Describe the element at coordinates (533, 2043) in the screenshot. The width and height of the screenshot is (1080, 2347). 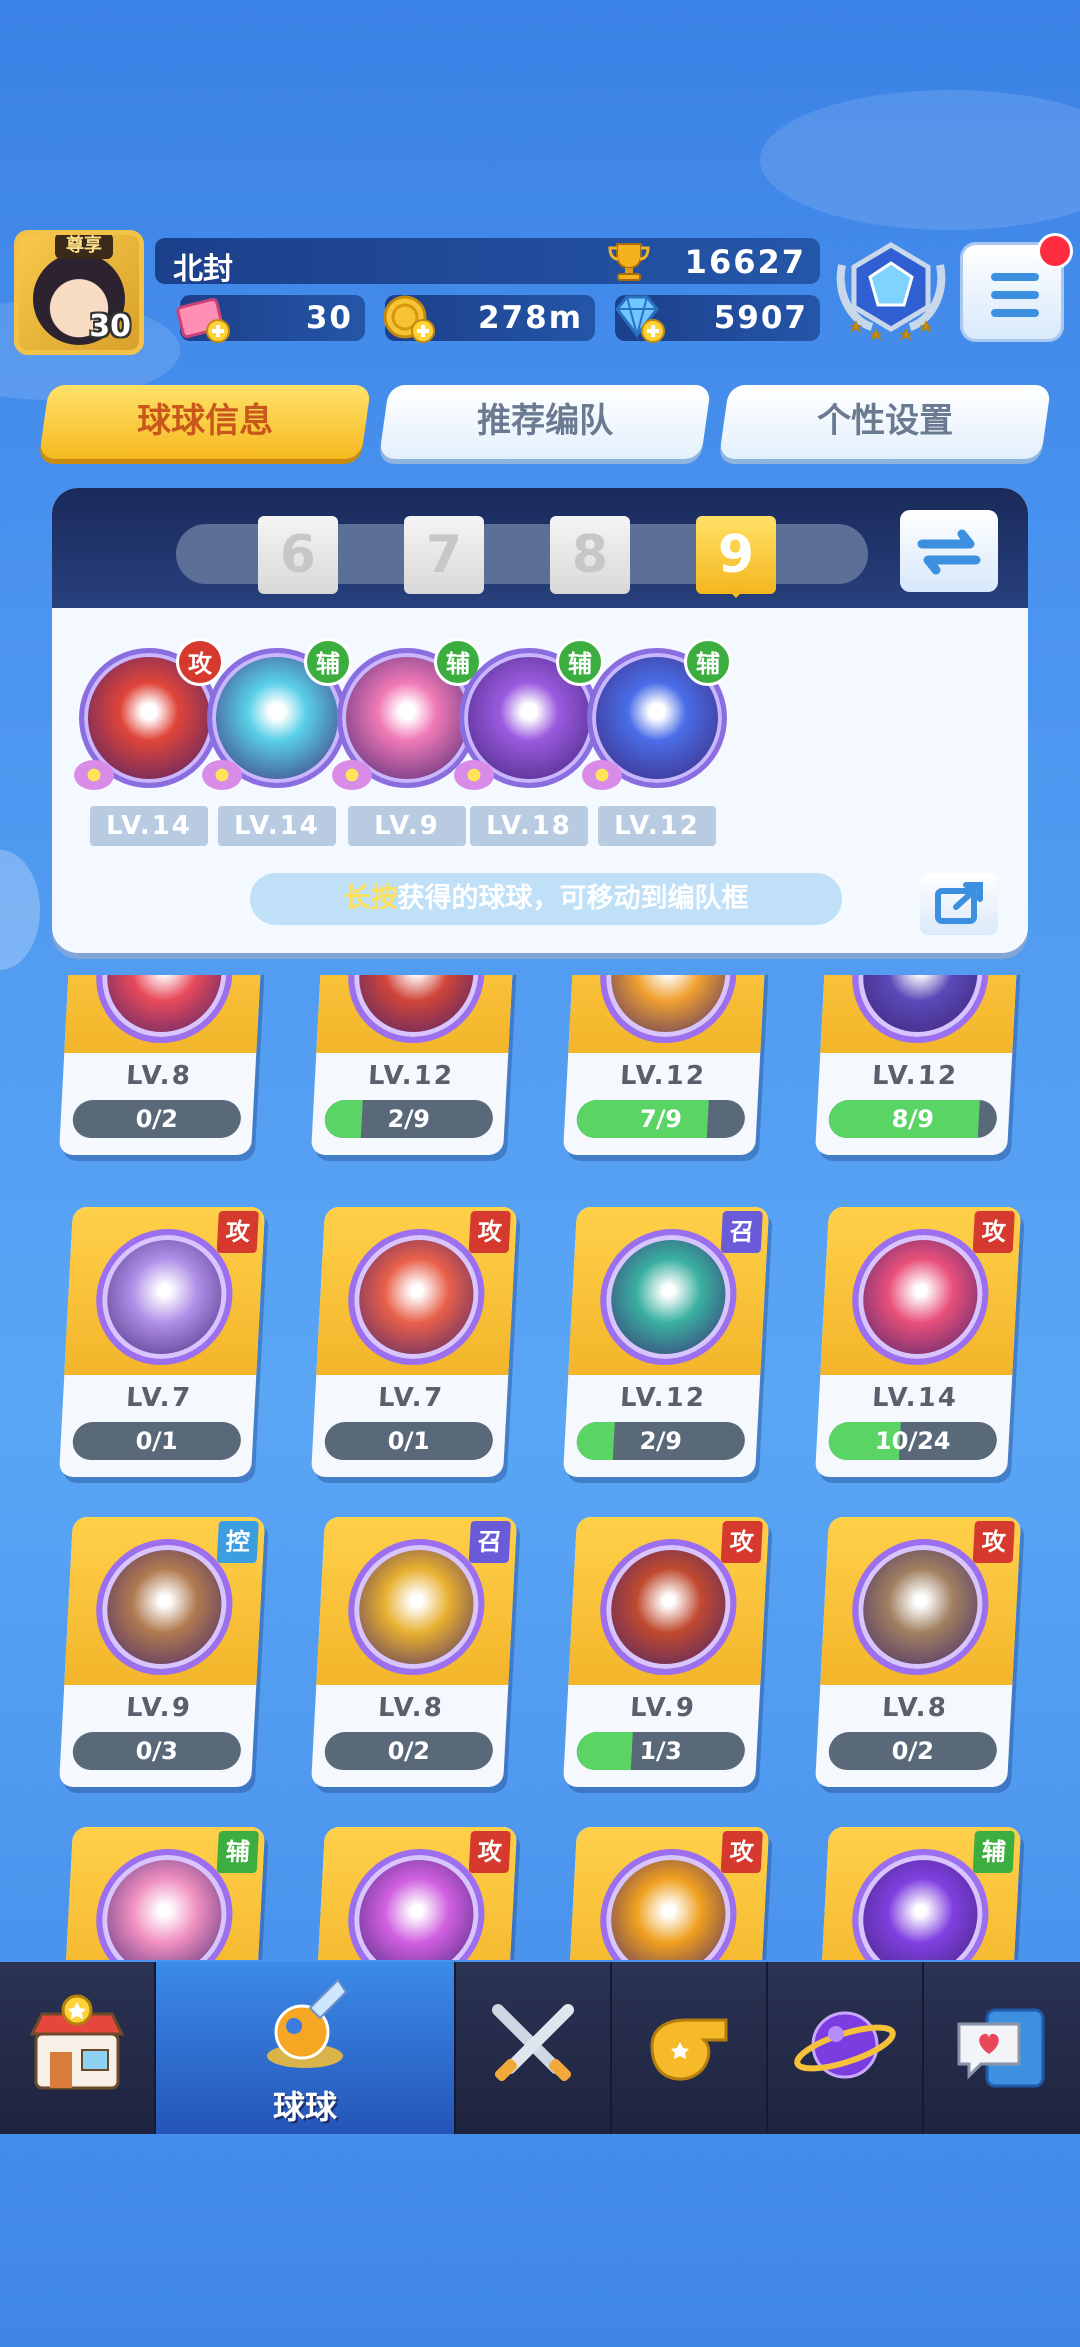
I see `battle-swords-icon` at that location.